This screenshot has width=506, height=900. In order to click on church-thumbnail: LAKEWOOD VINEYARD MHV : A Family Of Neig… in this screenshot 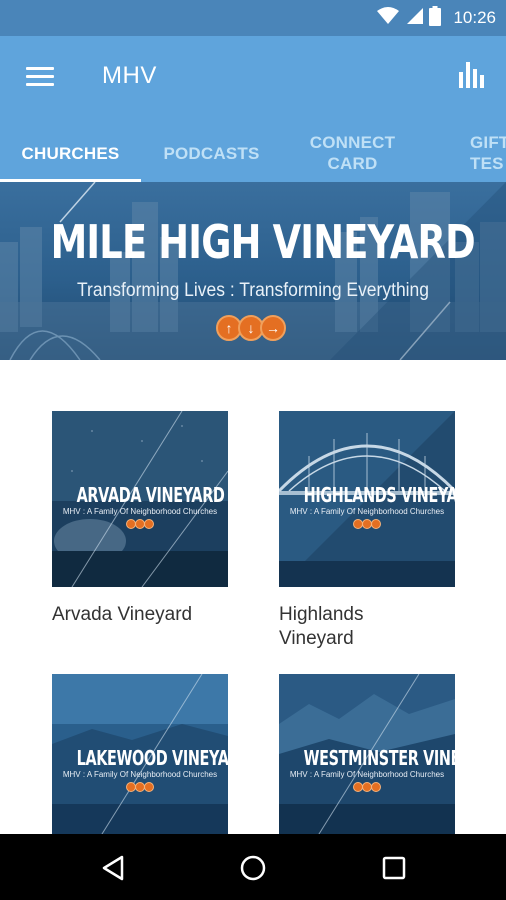, I will do `click(140, 754)`.